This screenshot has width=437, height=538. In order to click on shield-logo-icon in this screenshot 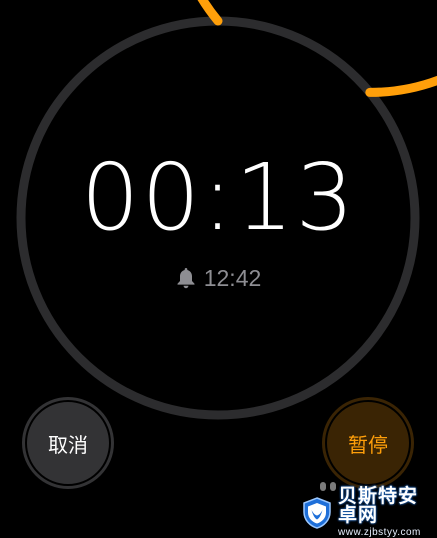, I will do `click(317, 512)`.